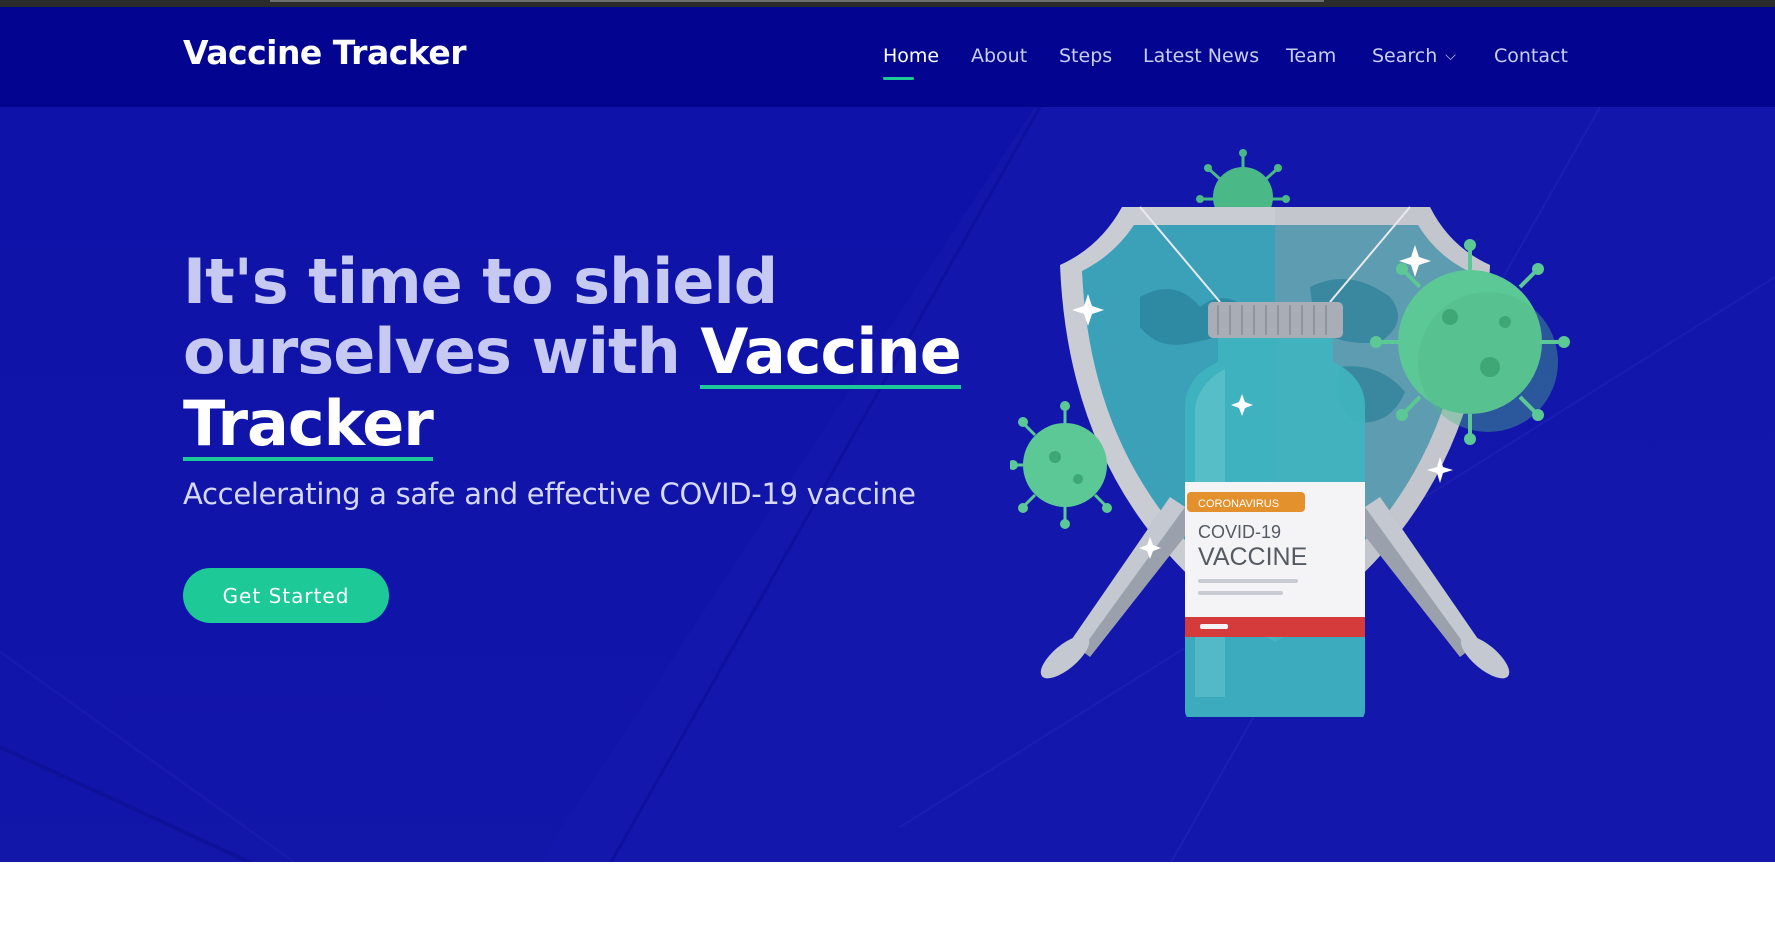 This screenshot has height=952, width=1775. What do you see at coordinates (887, 3) in the screenshot?
I see `browser-top-strip` at bounding box center [887, 3].